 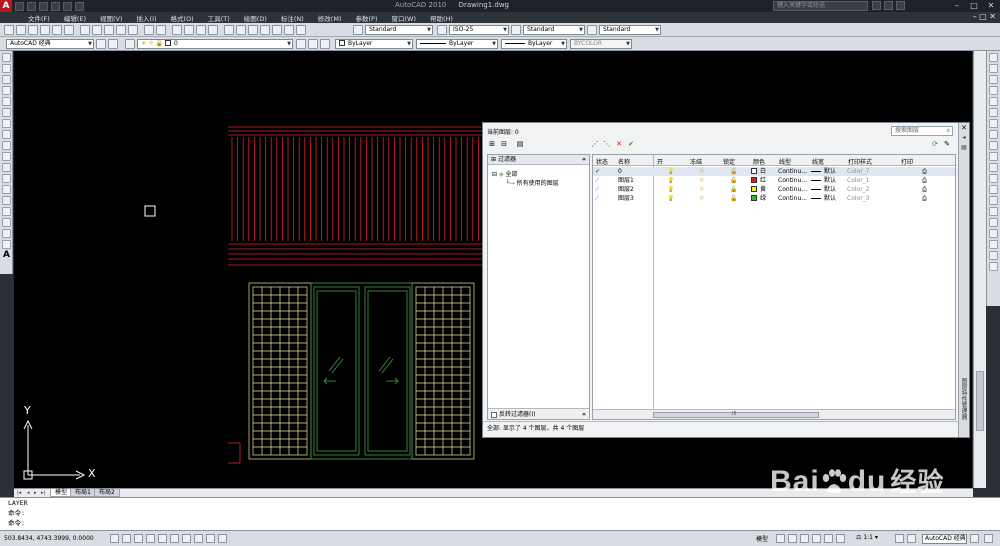 I want to click on workspace-select: AutoCAD 经典 ▼, so click(x=50, y=44).